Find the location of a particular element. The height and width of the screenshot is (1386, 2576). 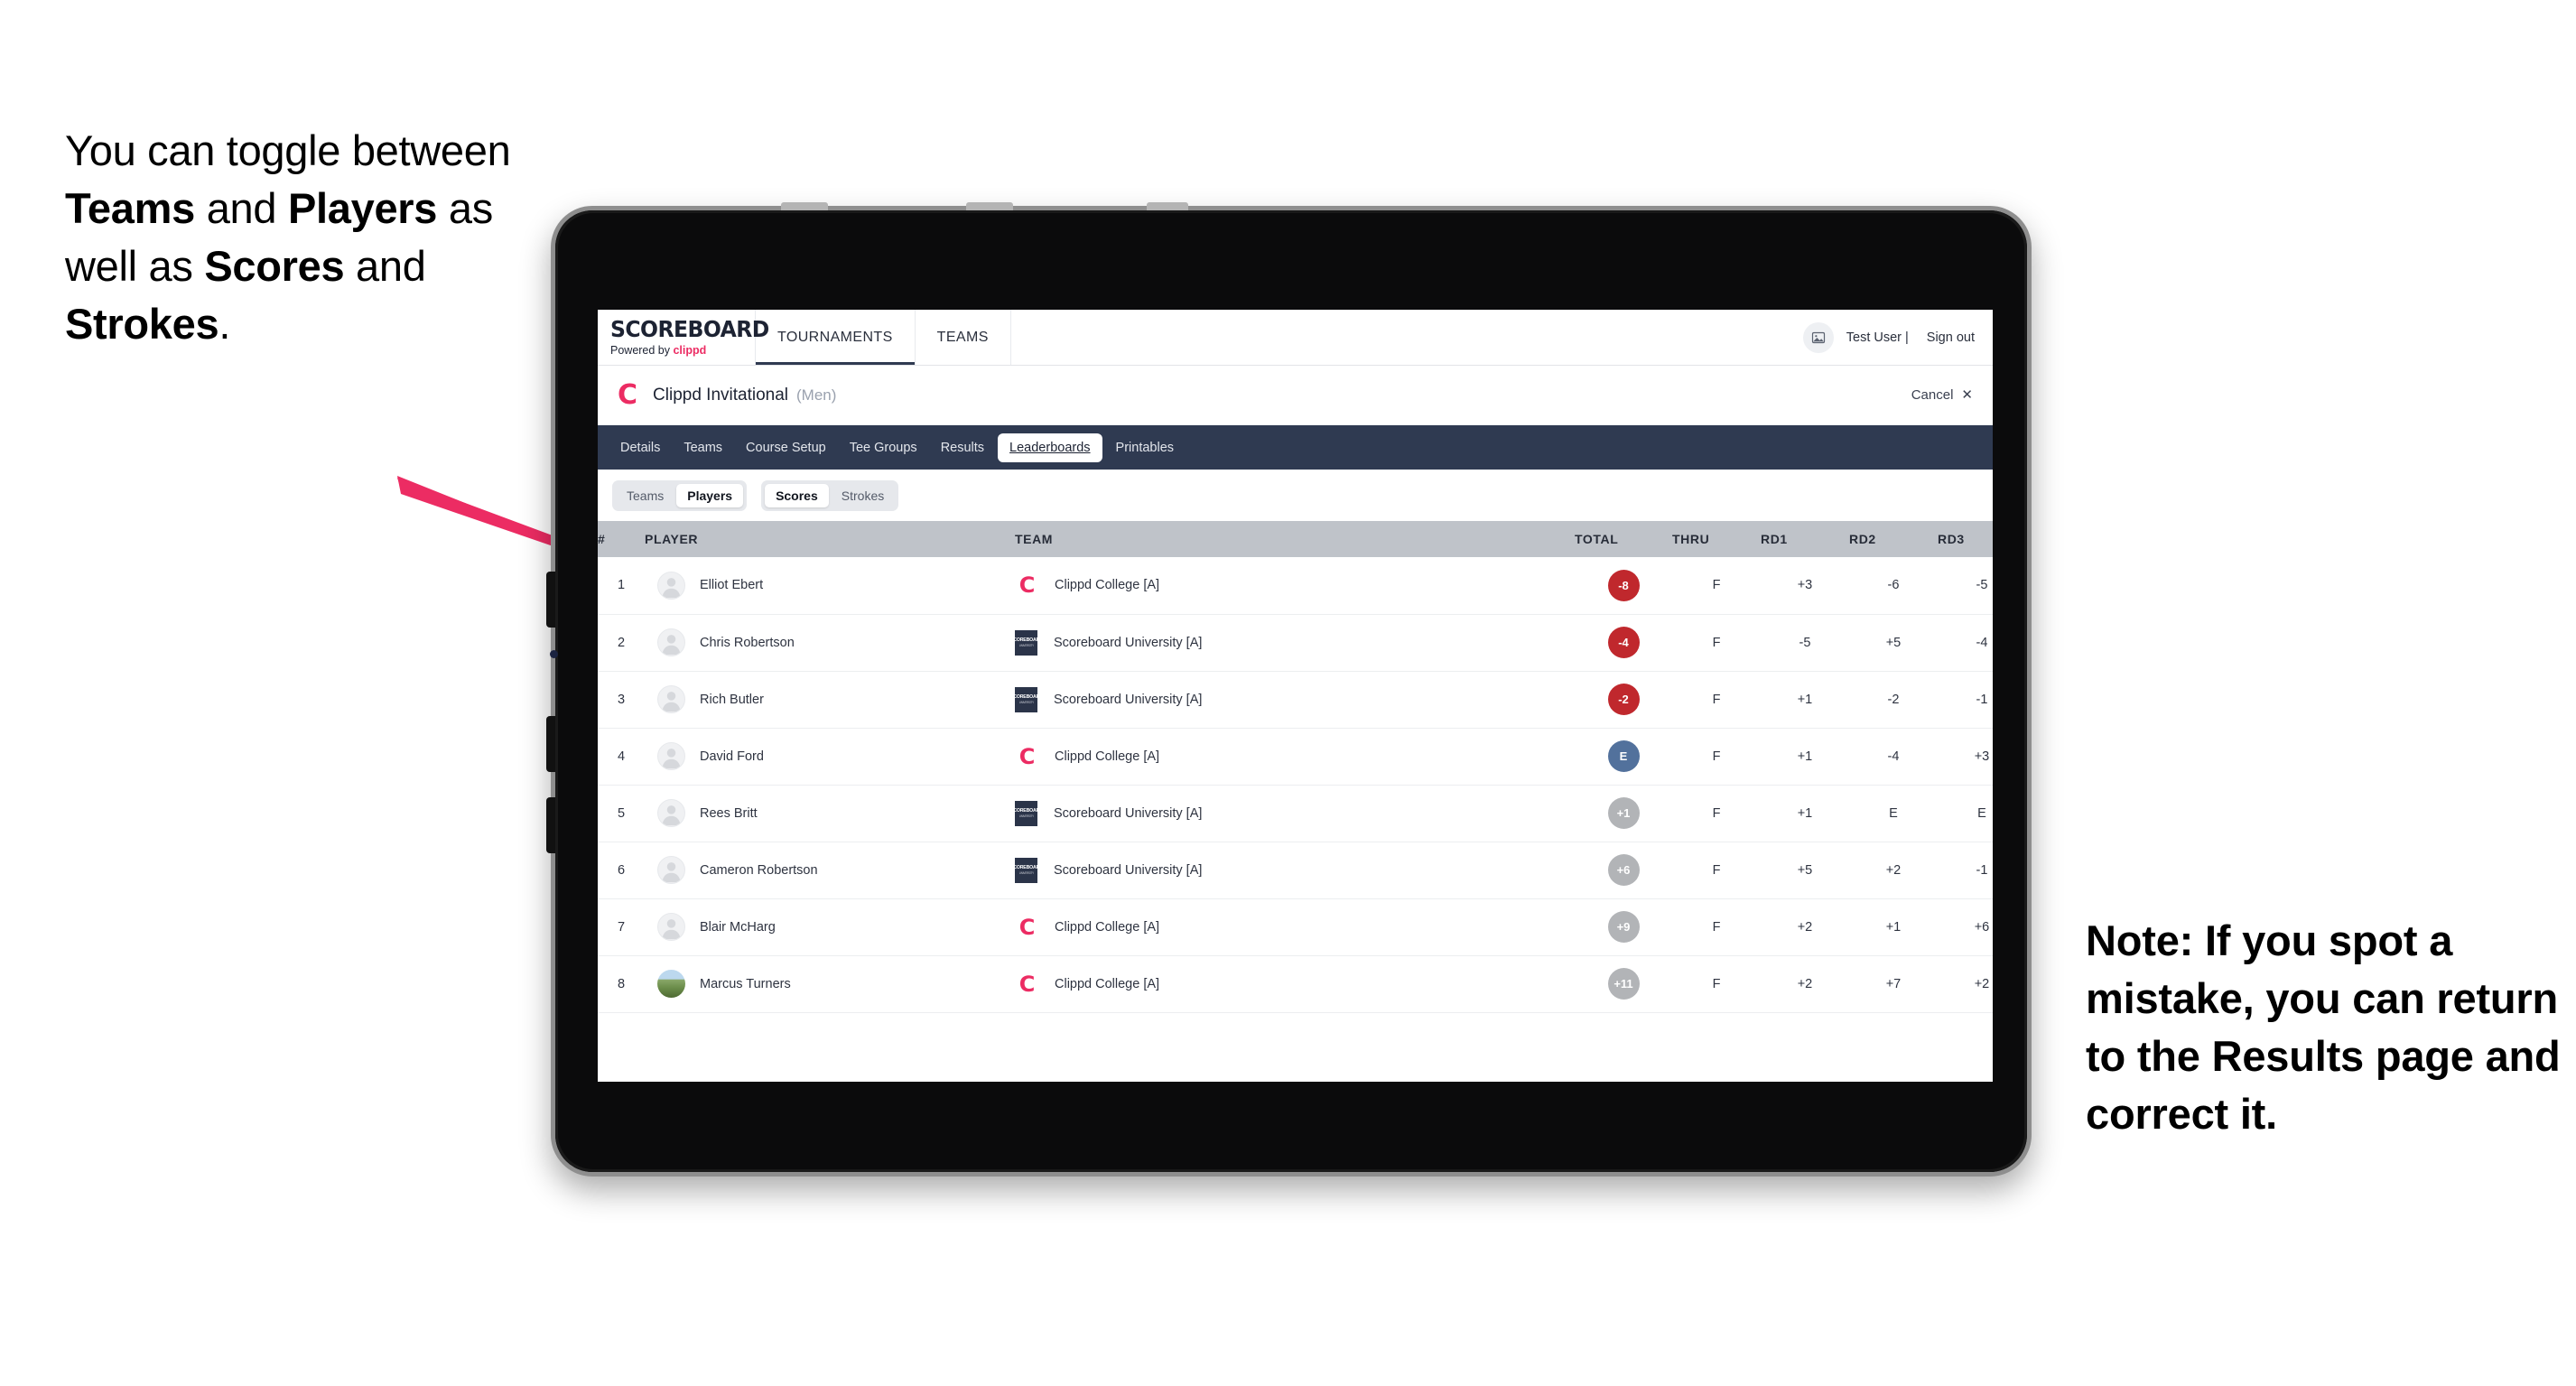

col-header-thru: THRU is located at coordinates (1716, 539).